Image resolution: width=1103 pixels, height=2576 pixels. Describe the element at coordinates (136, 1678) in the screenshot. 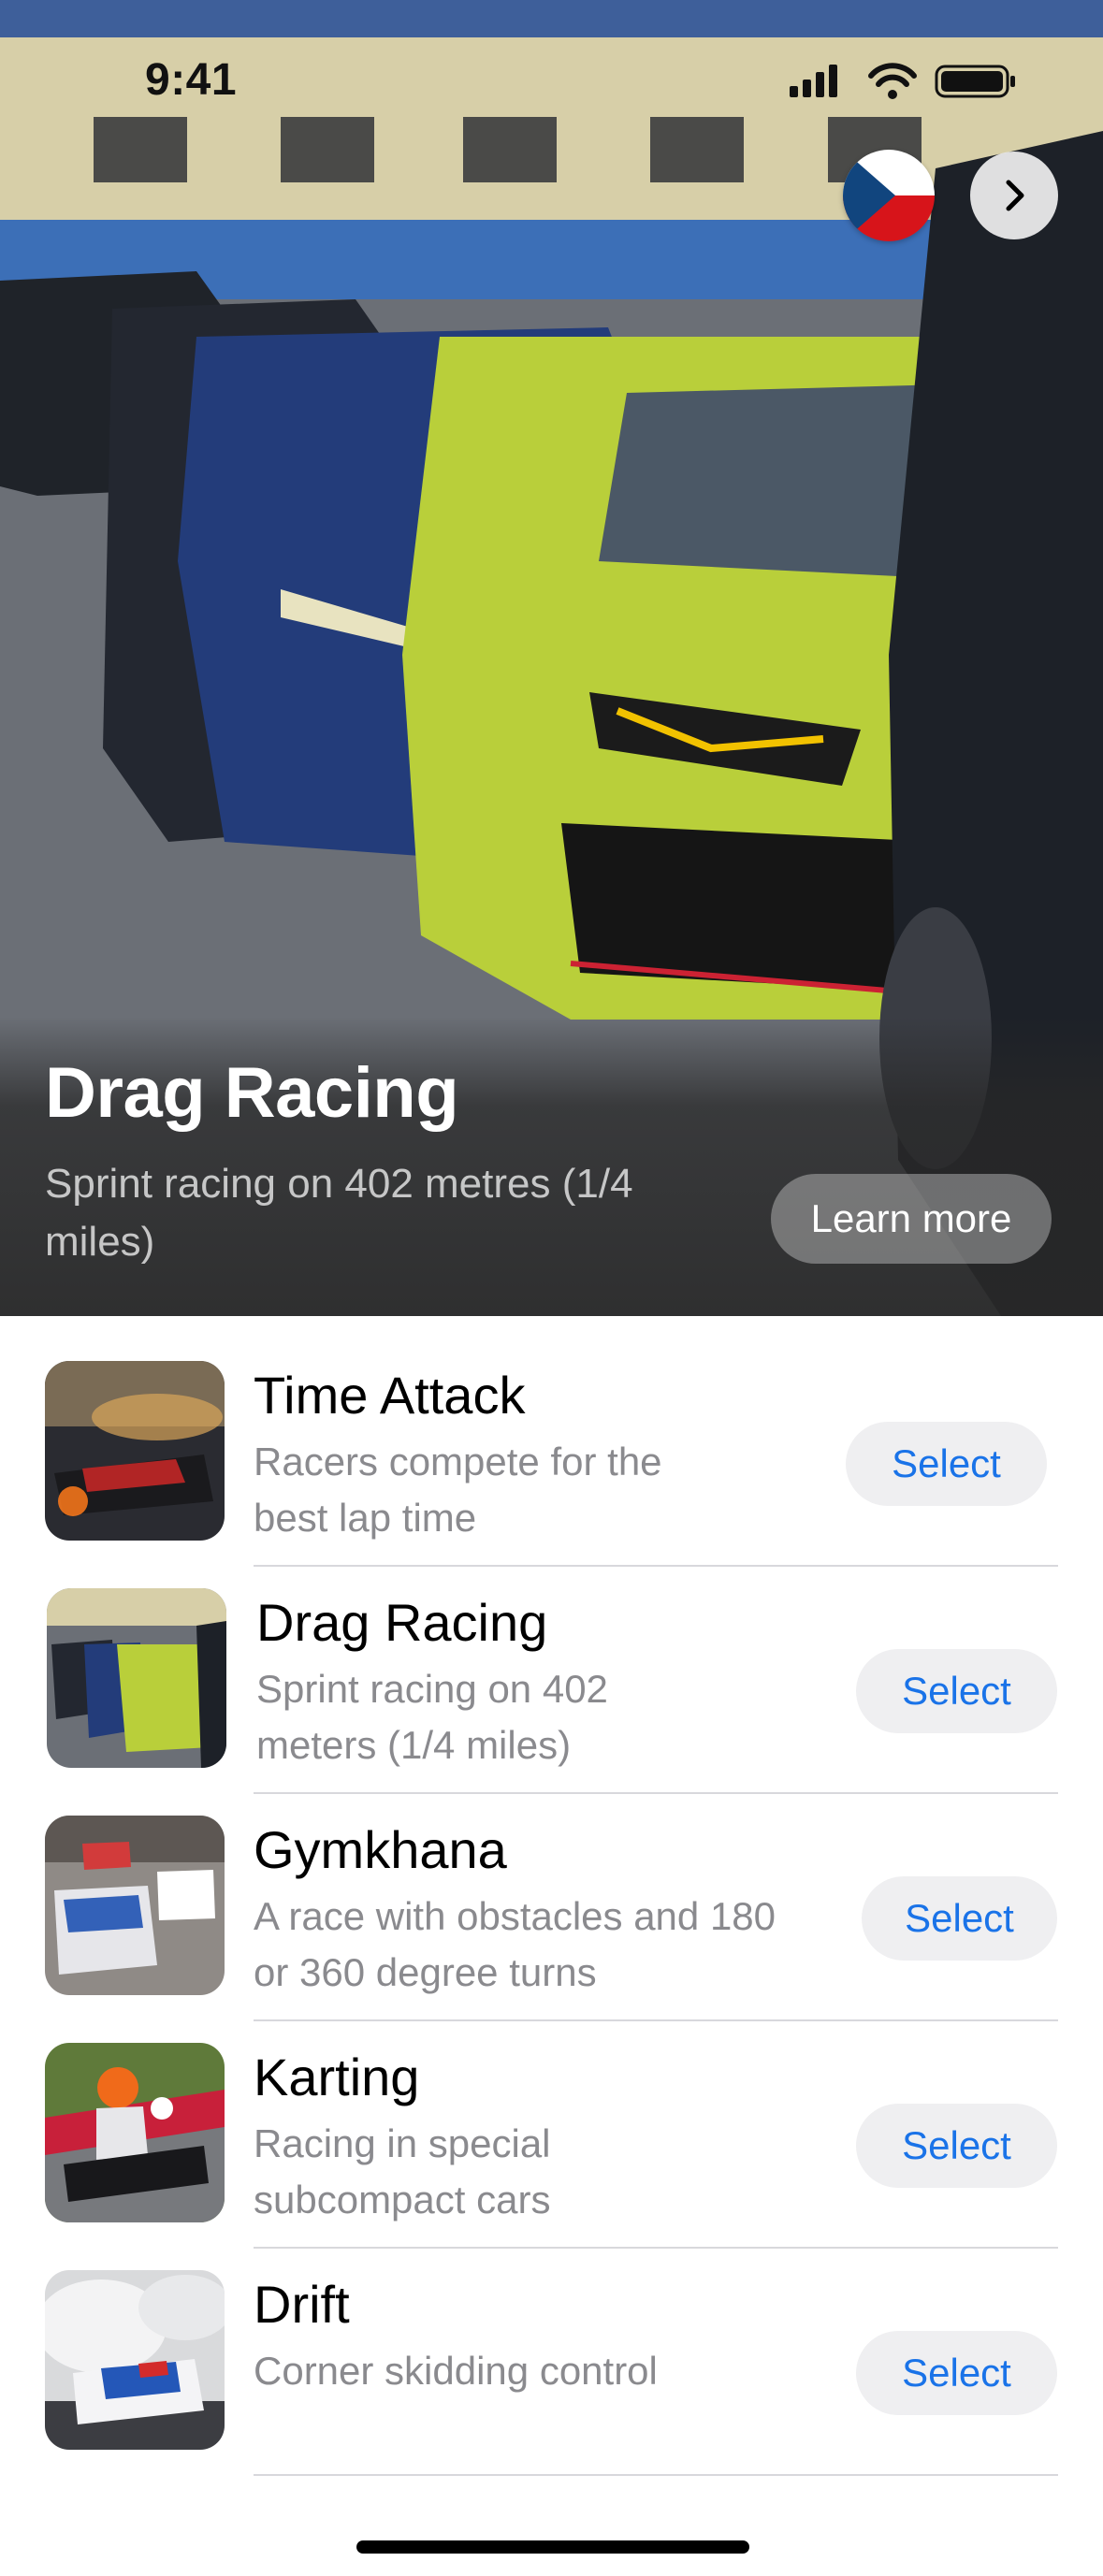

I see `drag-racing-thumbnail` at that location.